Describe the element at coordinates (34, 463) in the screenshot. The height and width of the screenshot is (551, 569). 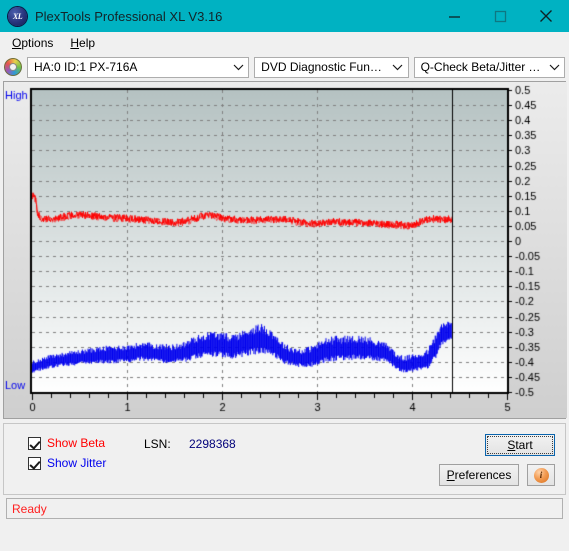
I see `show-jitter-checkbox` at that location.